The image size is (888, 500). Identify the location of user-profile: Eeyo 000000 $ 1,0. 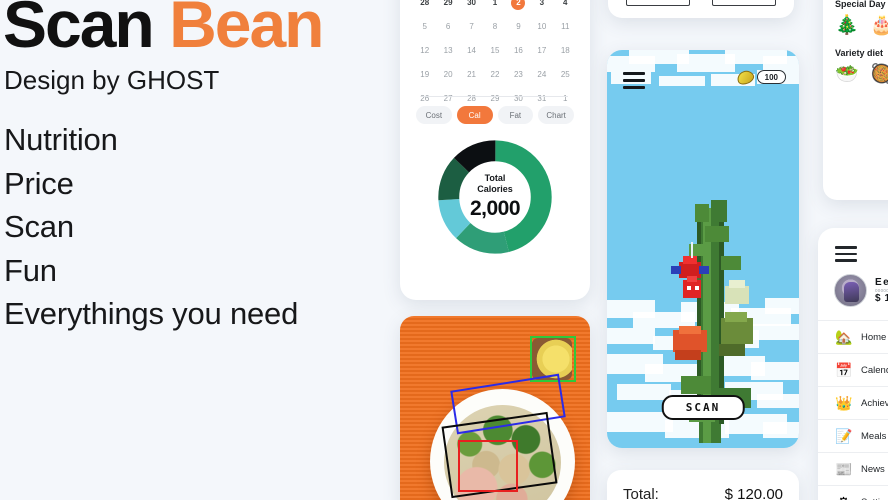
(861, 290).